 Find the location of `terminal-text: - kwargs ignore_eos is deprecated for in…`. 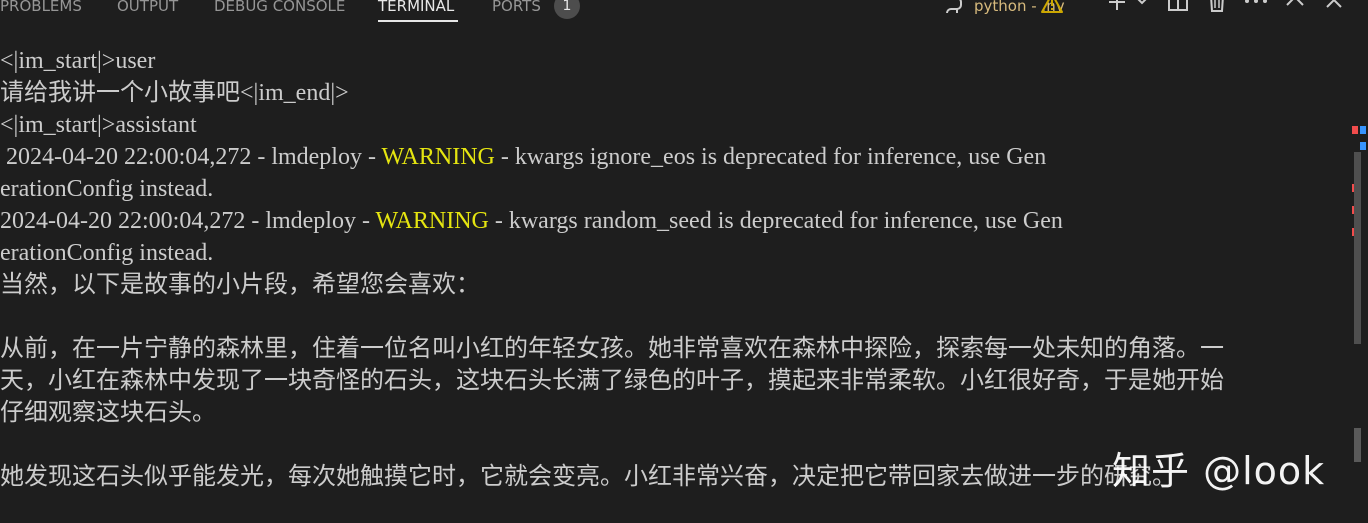

terminal-text: - kwargs ignore_eos is deprecated for in… is located at coordinates (770, 157).